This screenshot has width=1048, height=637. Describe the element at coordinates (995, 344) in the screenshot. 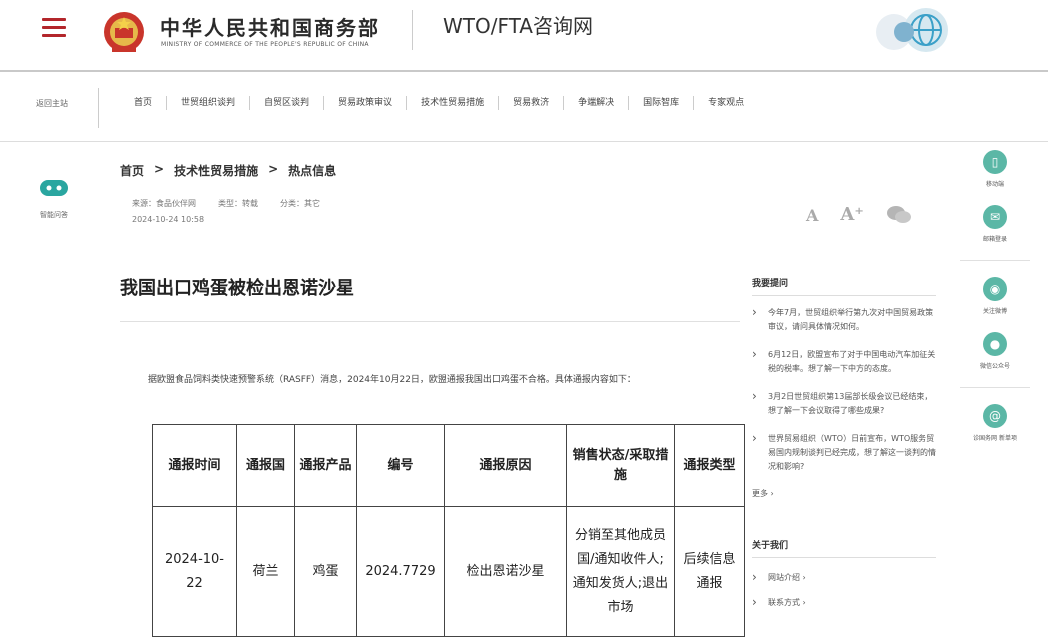

I see `wechat-icon: ●` at that location.